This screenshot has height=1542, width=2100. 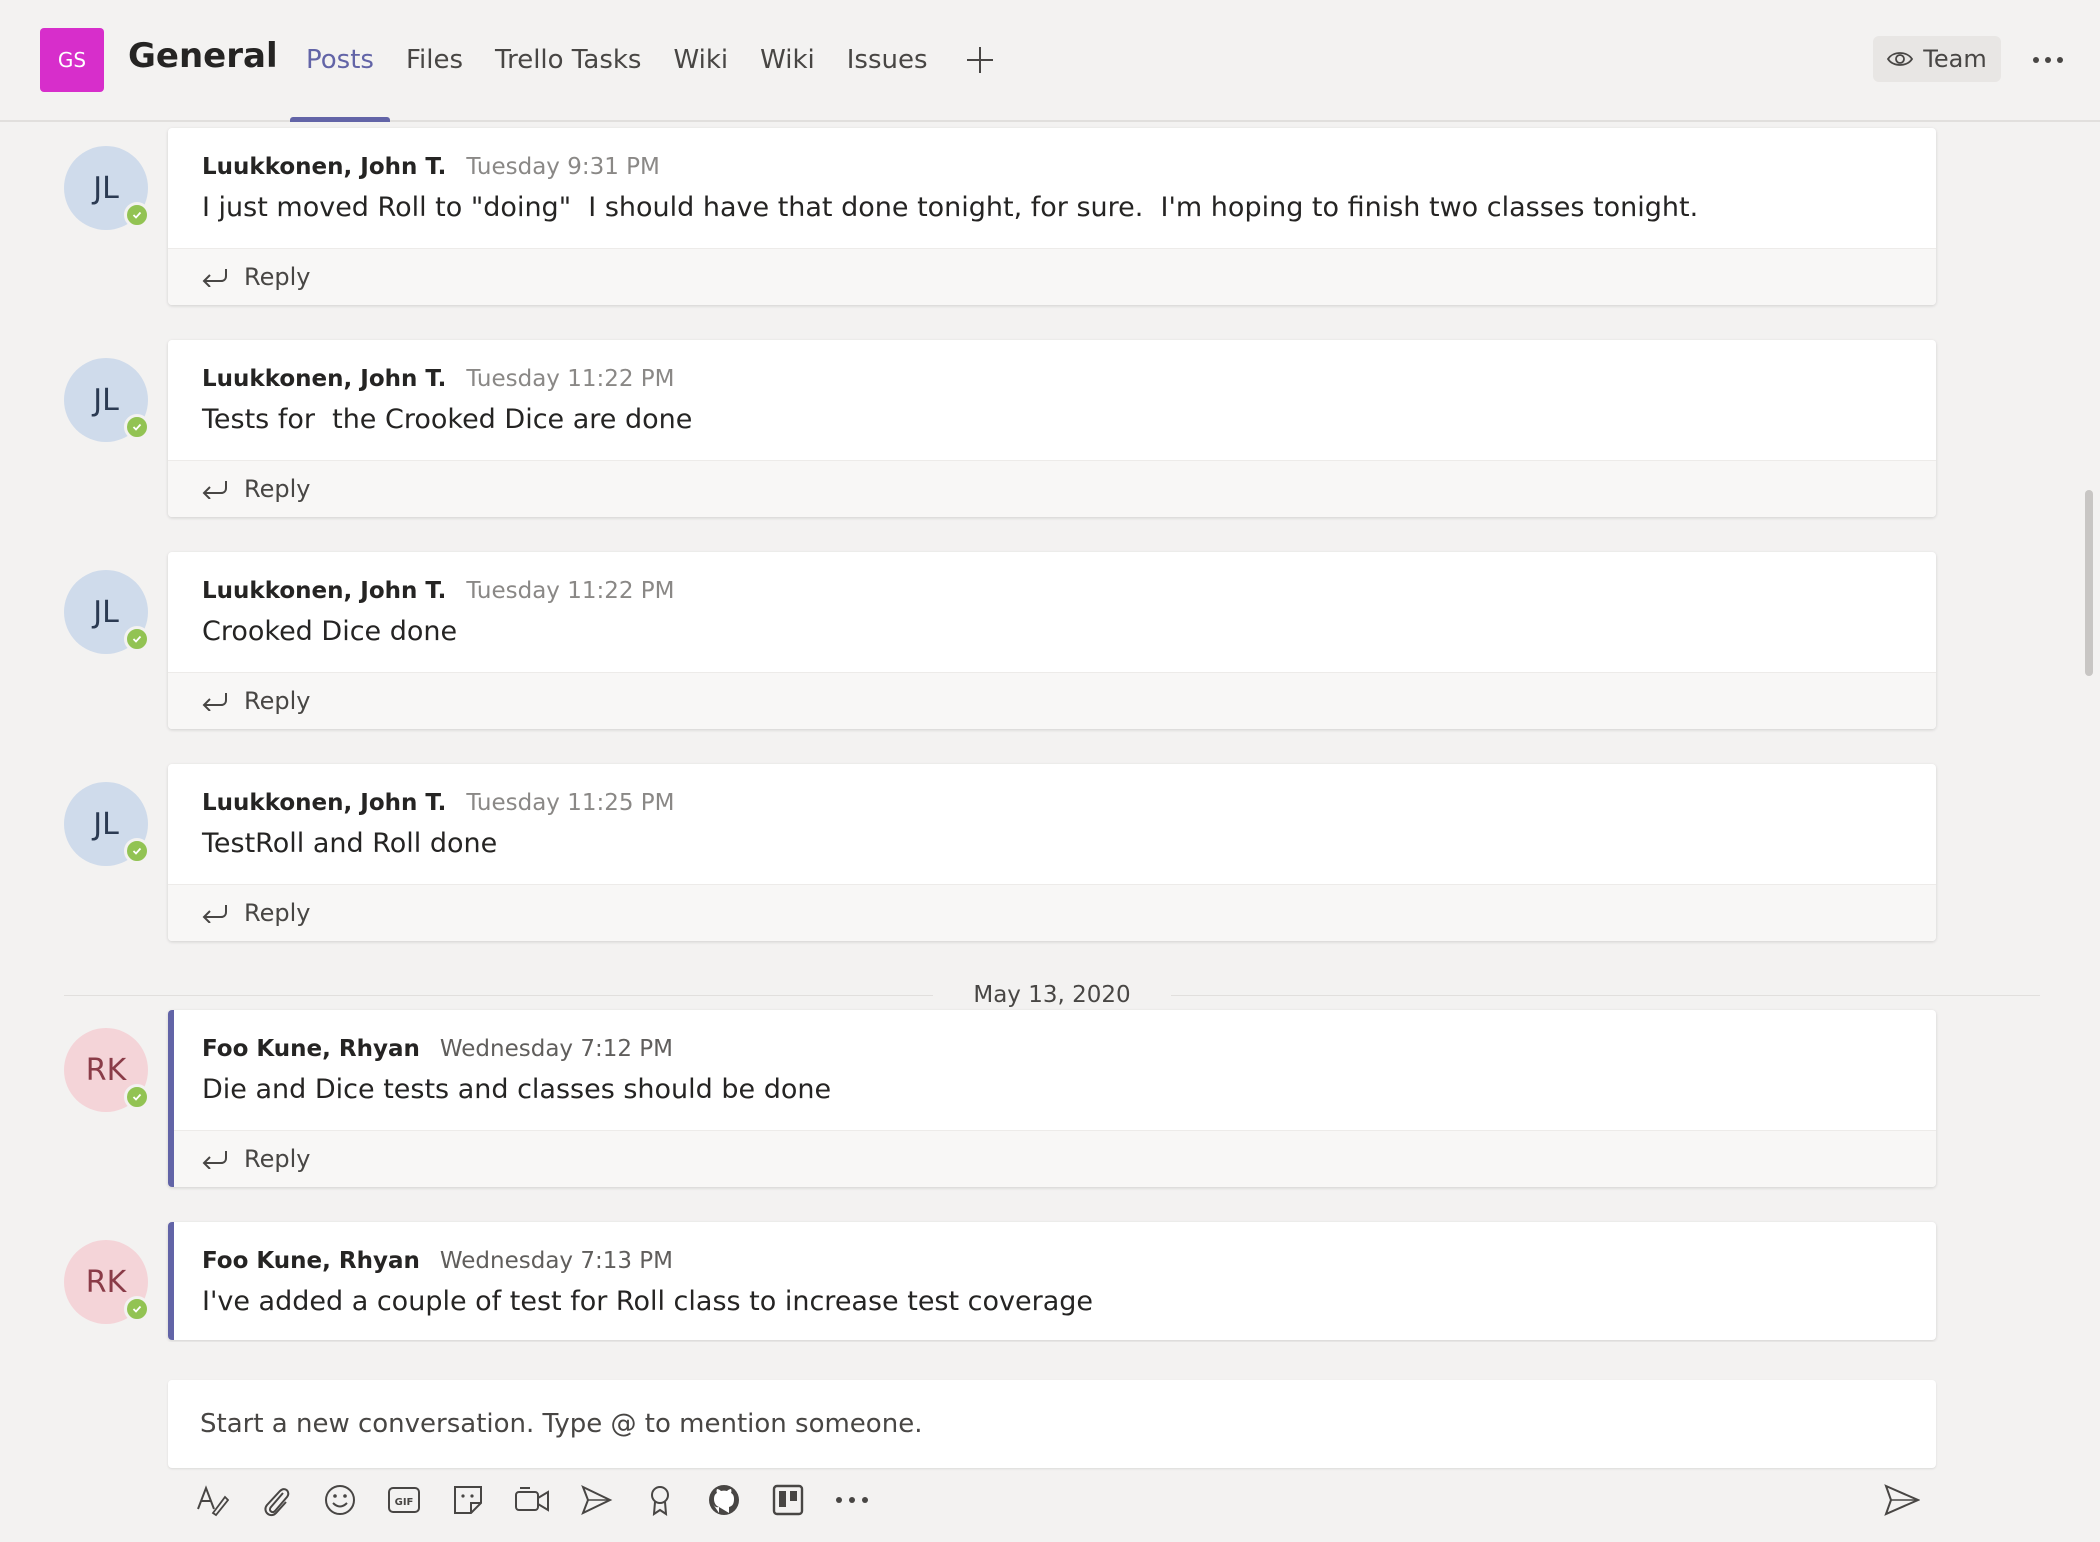 I want to click on ellipsis-icon, so click(x=2048, y=60).